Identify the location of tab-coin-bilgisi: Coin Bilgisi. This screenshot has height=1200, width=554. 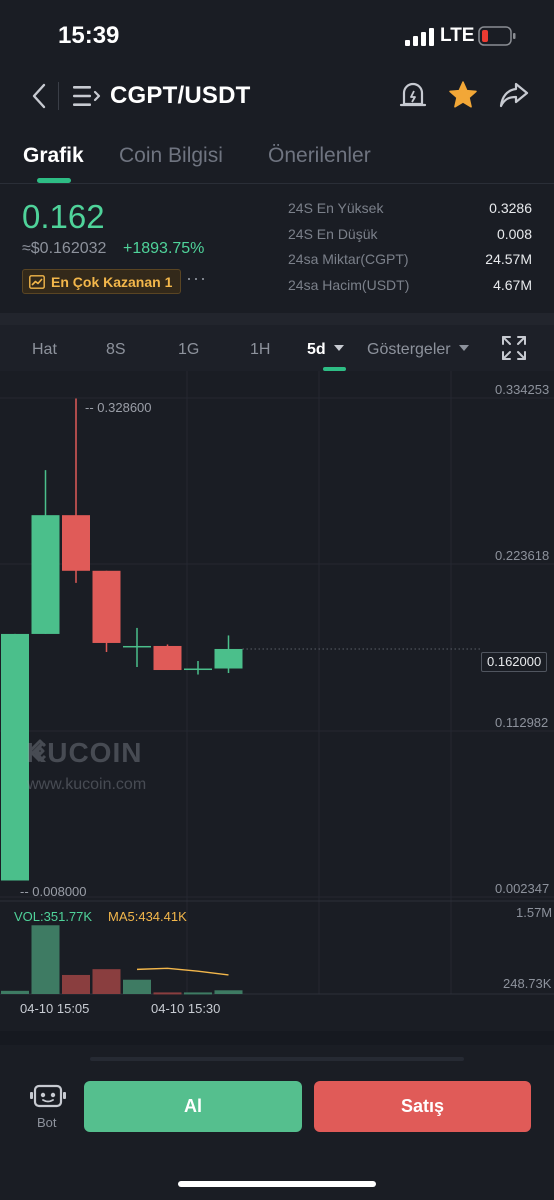
(171, 156).